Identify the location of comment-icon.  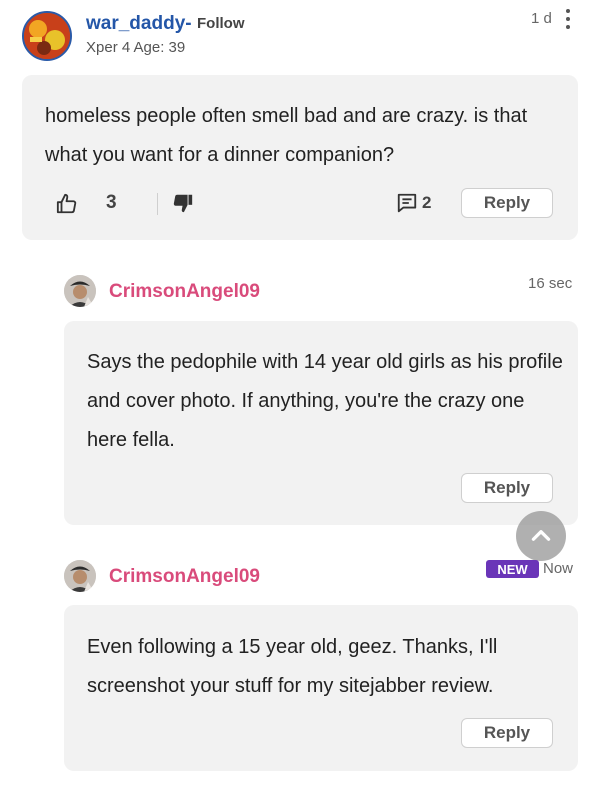
(407, 203).